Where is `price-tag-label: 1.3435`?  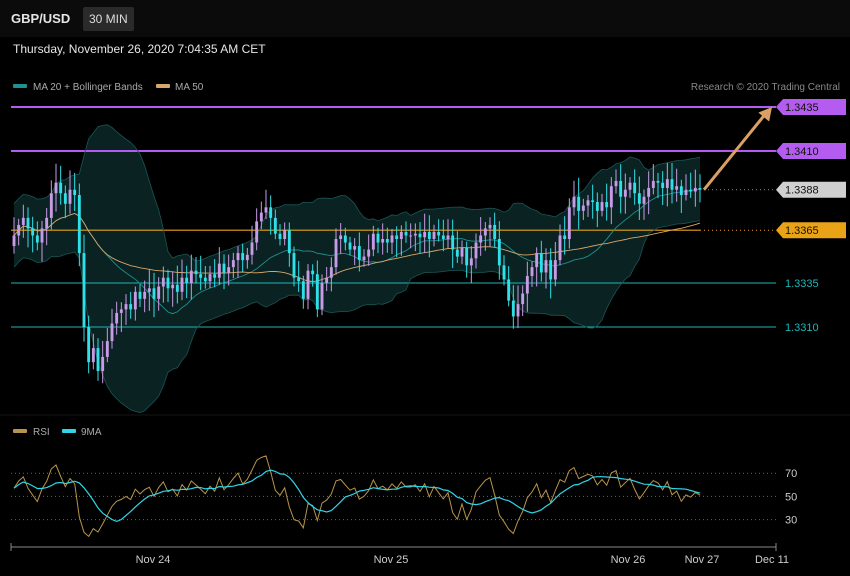 price-tag-label: 1.3435 is located at coordinates (802, 108).